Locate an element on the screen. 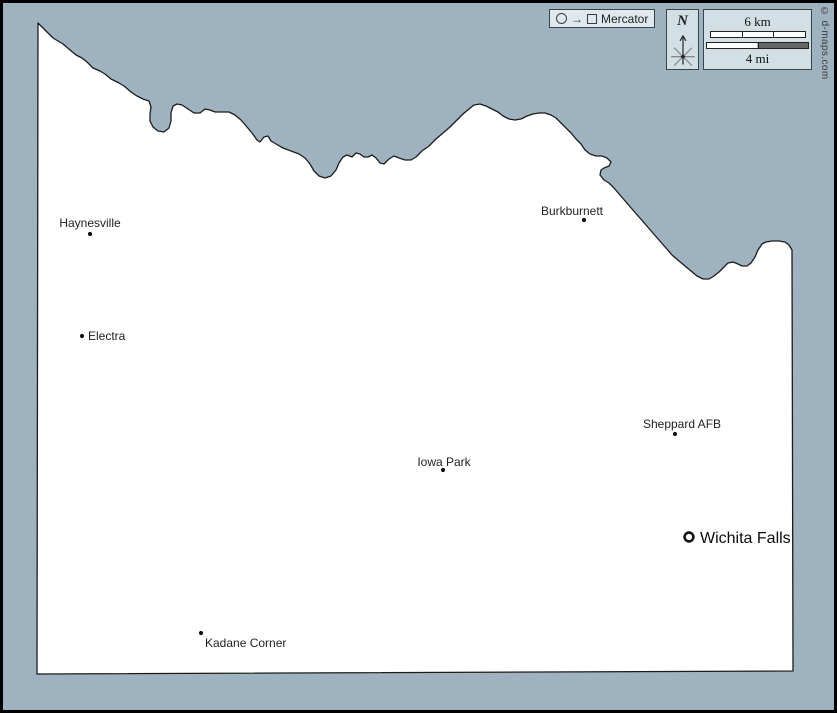  scale-bar-panel: 6 km 4 mi is located at coordinates (757, 39).